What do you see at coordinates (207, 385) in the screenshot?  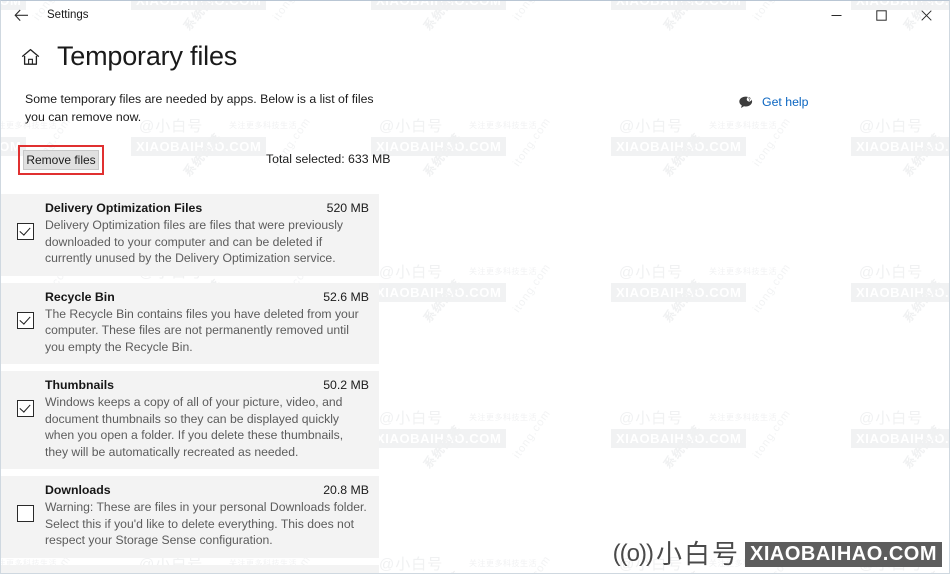 I see `file-item-header: Thumbnails 50.2 MB` at bounding box center [207, 385].